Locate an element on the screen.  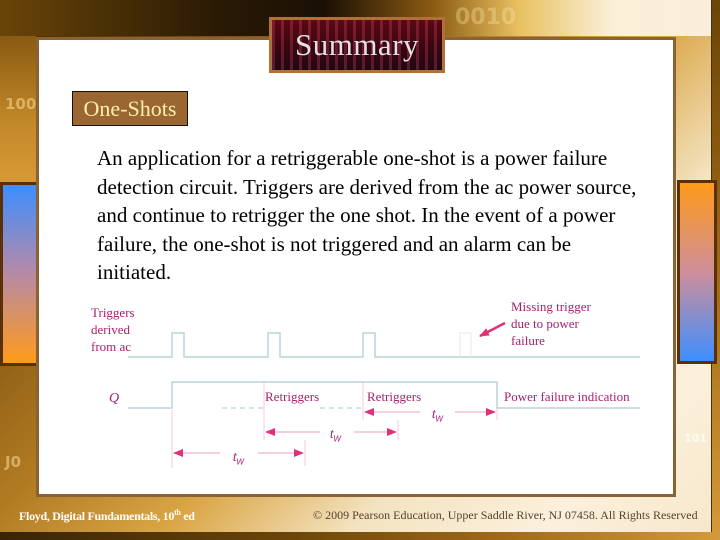
footer-book-title: Floyd, Digital Fundamentals, 10 is located at coordinates (97, 516).